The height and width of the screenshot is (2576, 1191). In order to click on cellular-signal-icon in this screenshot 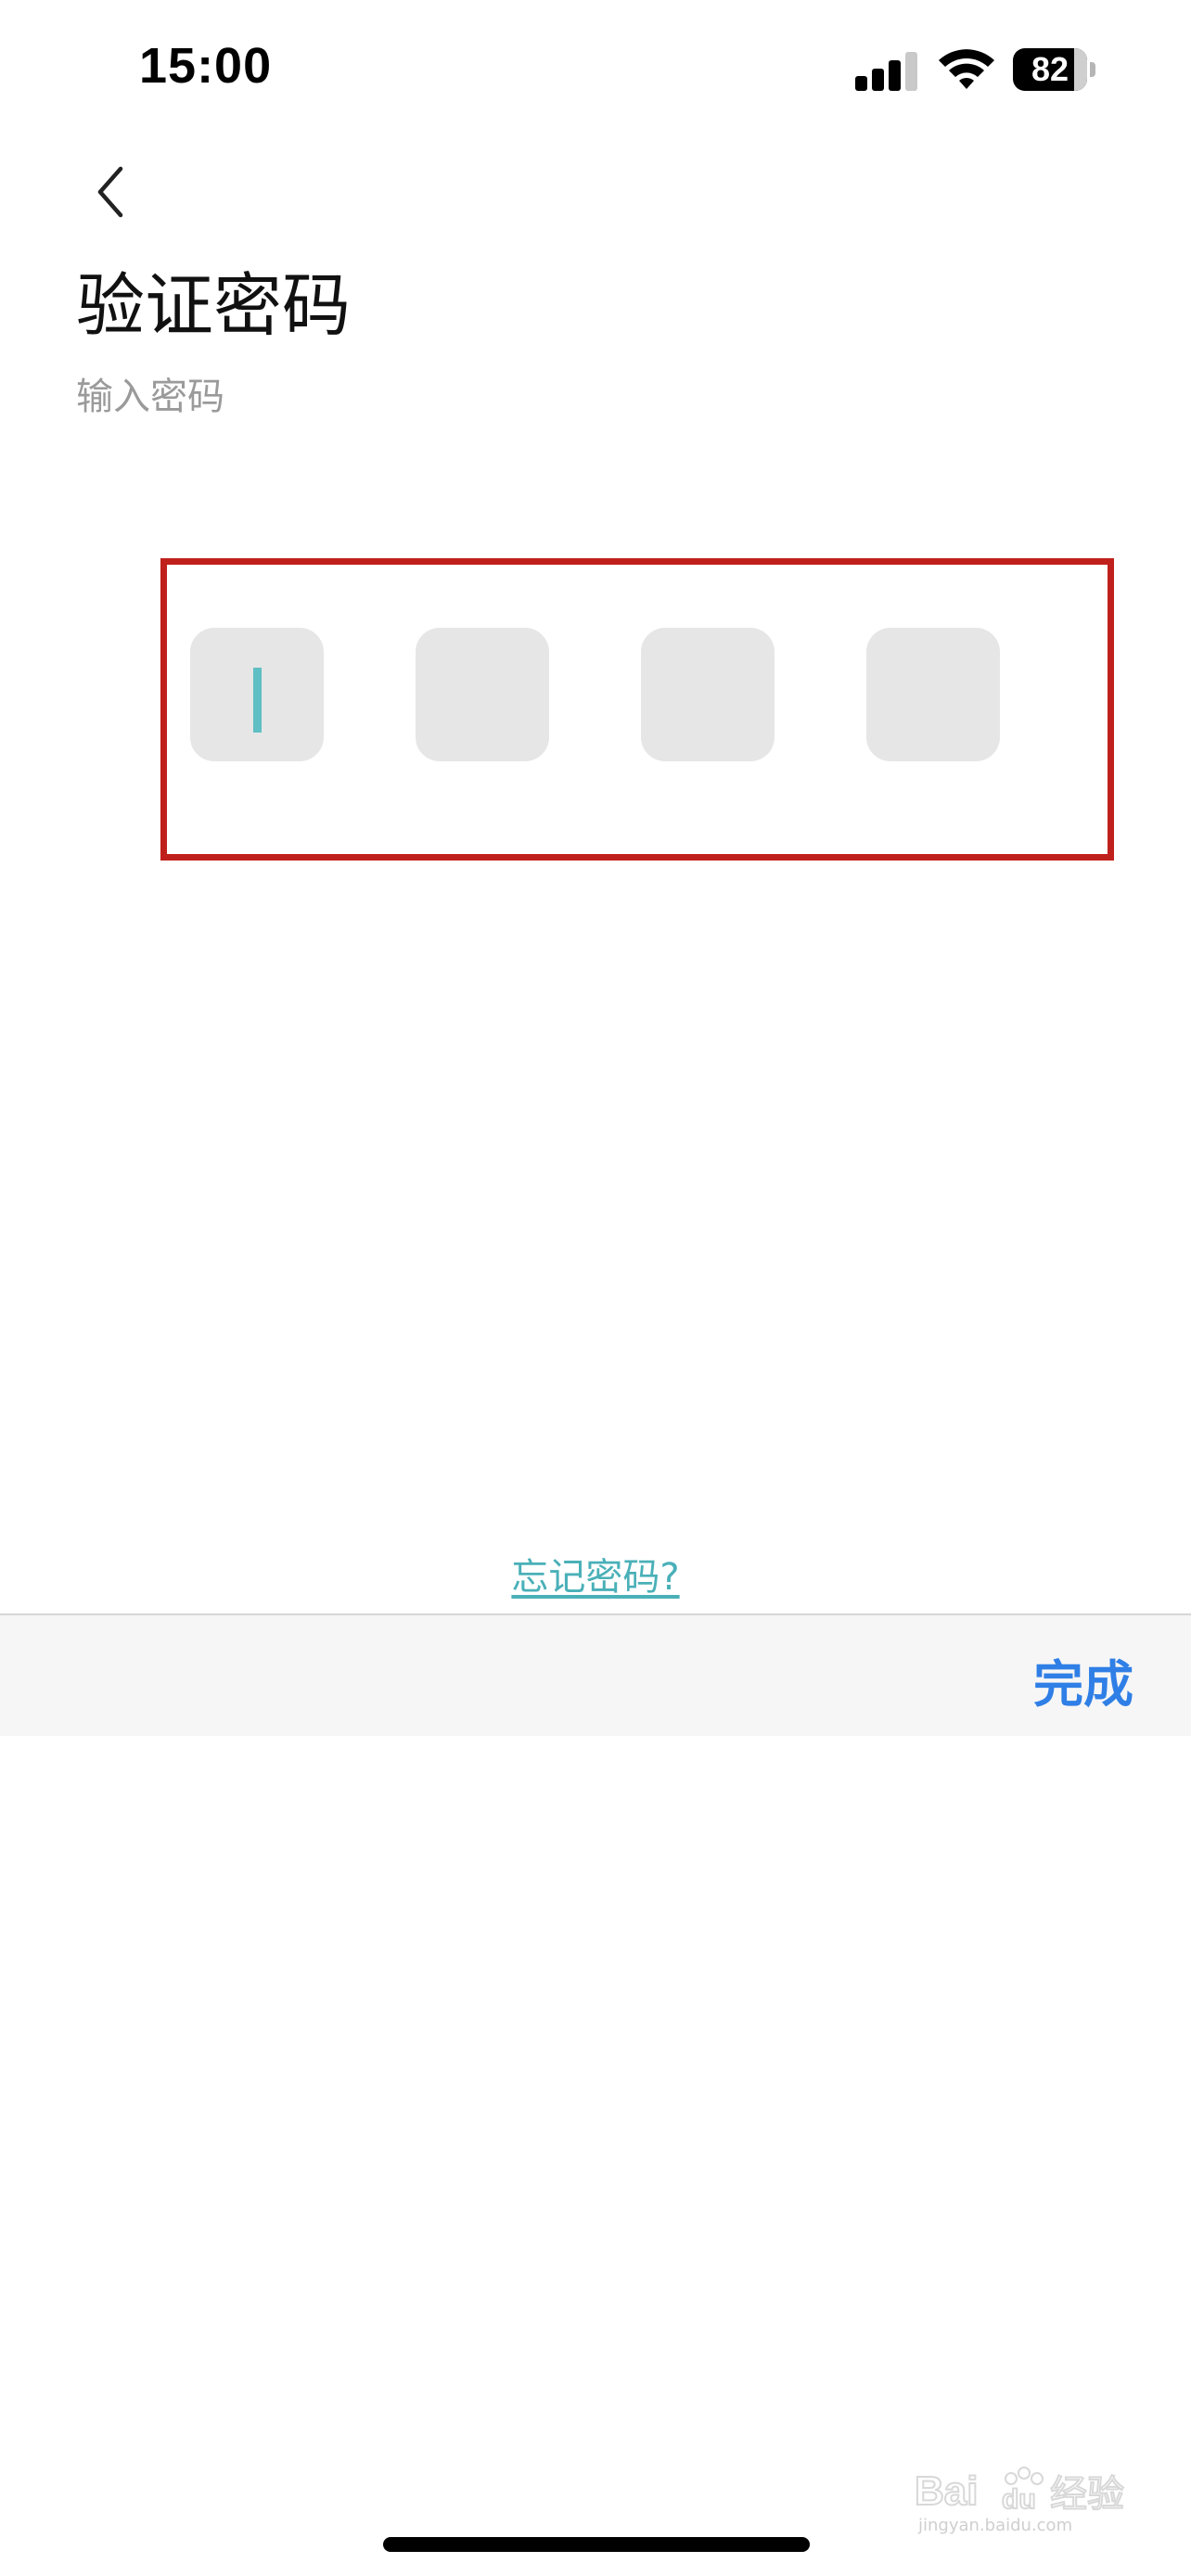, I will do `click(886, 71)`.